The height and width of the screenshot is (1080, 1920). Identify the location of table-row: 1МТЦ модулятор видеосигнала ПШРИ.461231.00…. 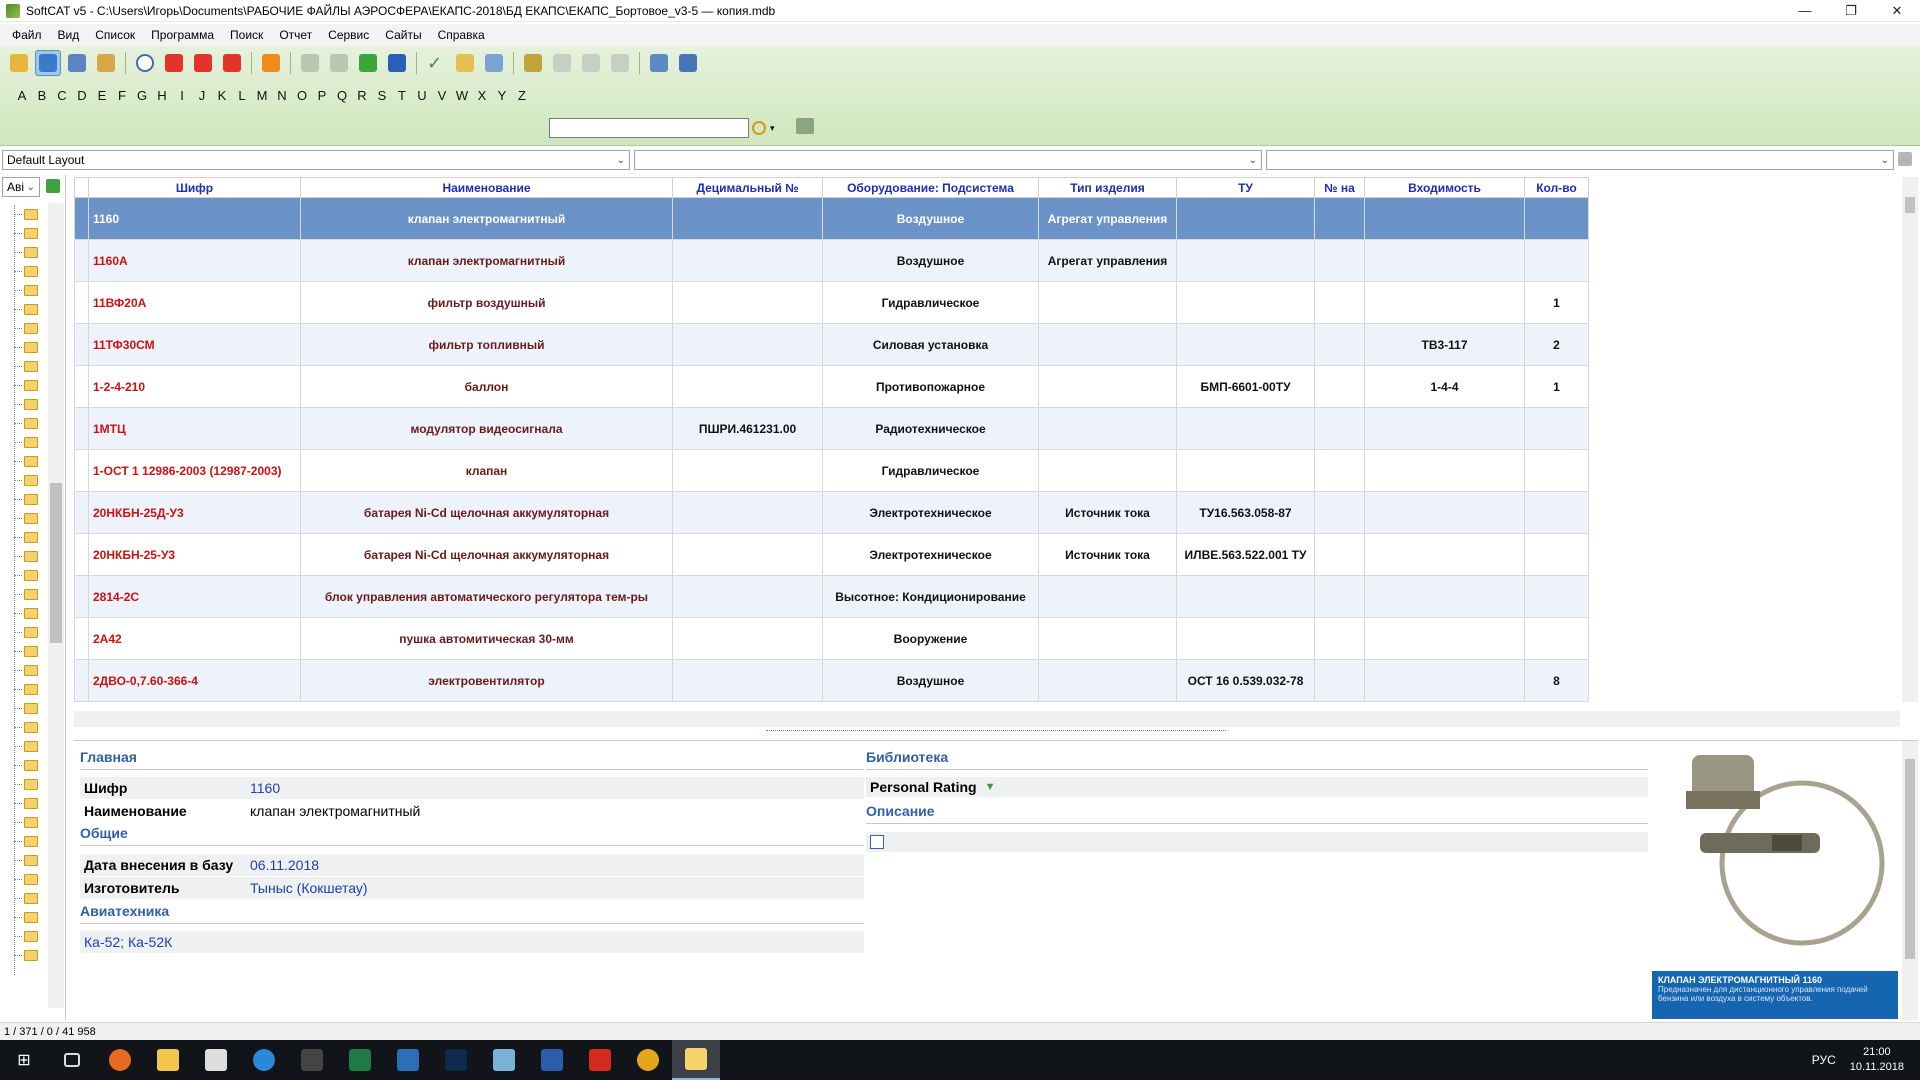
(831, 428).